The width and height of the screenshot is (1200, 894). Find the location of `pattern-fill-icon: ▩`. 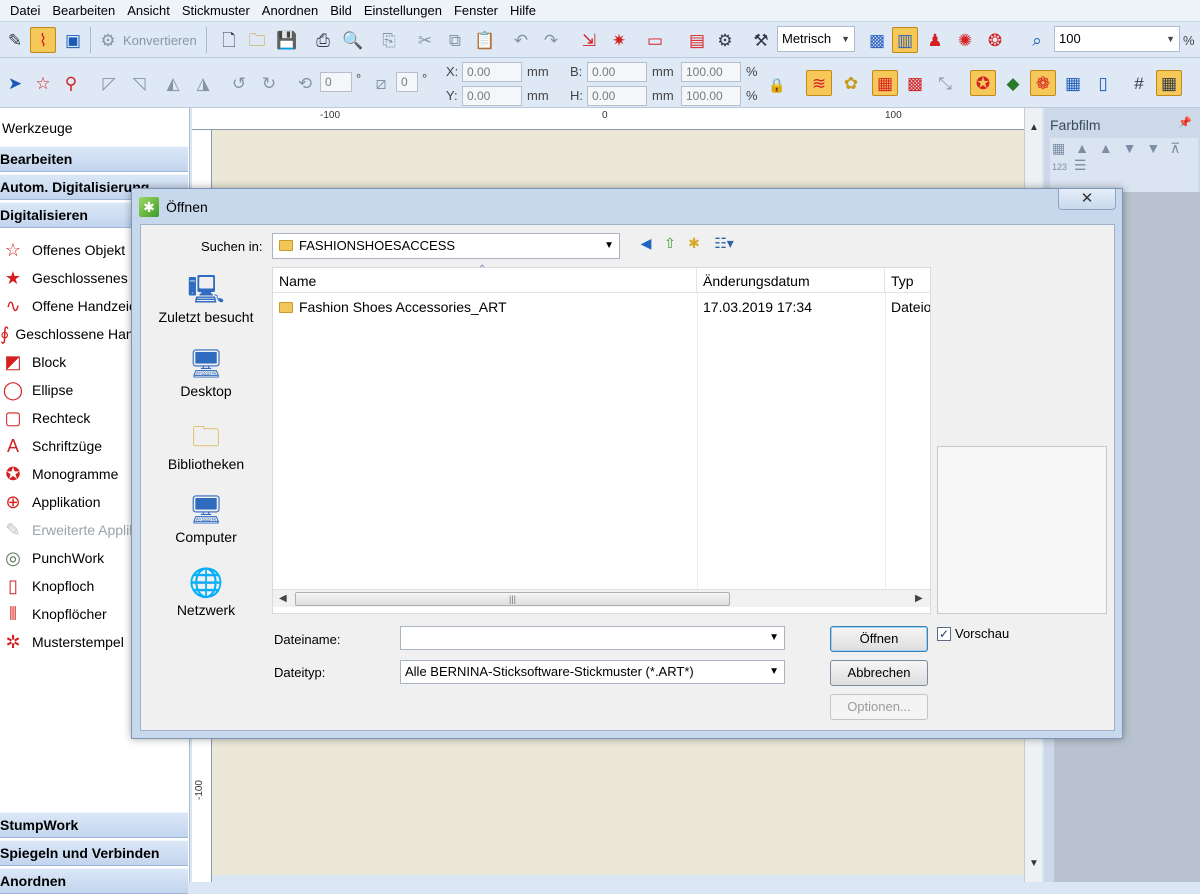

pattern-fill-icon: ▩ is located at coordinates (915, 83).